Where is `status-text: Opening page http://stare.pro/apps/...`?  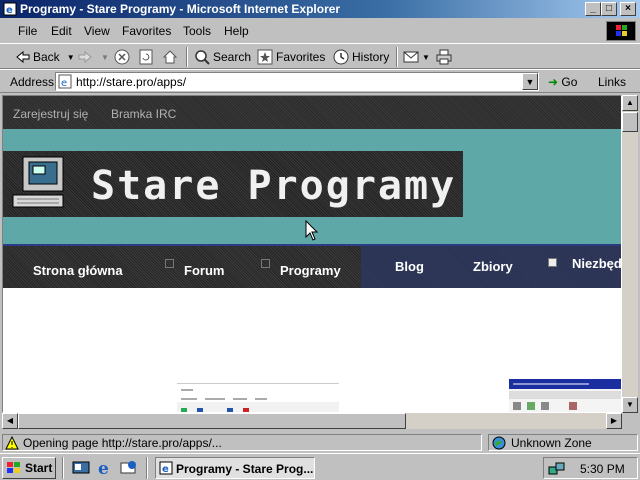
status-text: Opening page http://stare.pro/apps/... is located at coordinates (122, 443).